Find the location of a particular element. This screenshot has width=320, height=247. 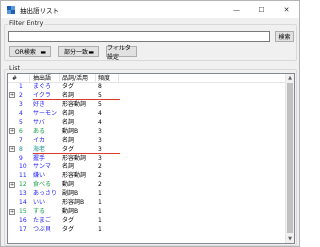

row-word: 嫌い is located at coordinates (39, 176).